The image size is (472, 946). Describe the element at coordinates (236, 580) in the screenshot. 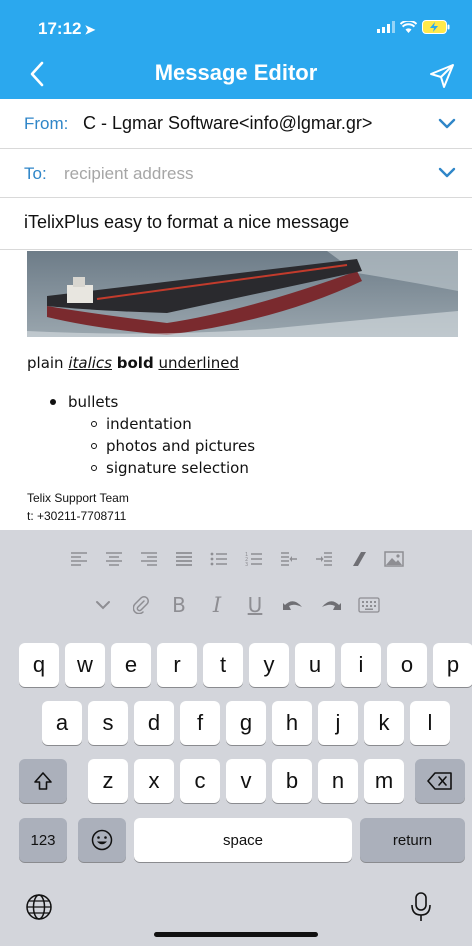

I see `formatting-toolbar: 123 B I U` at that location.